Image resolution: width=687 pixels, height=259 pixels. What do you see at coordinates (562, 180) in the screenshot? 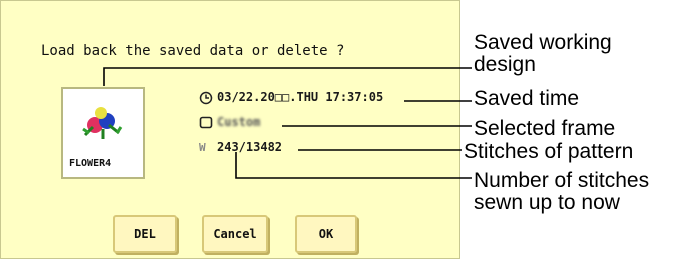
I see `callout-sewn-1: Number of stitches` at bounding box center [562, 180].